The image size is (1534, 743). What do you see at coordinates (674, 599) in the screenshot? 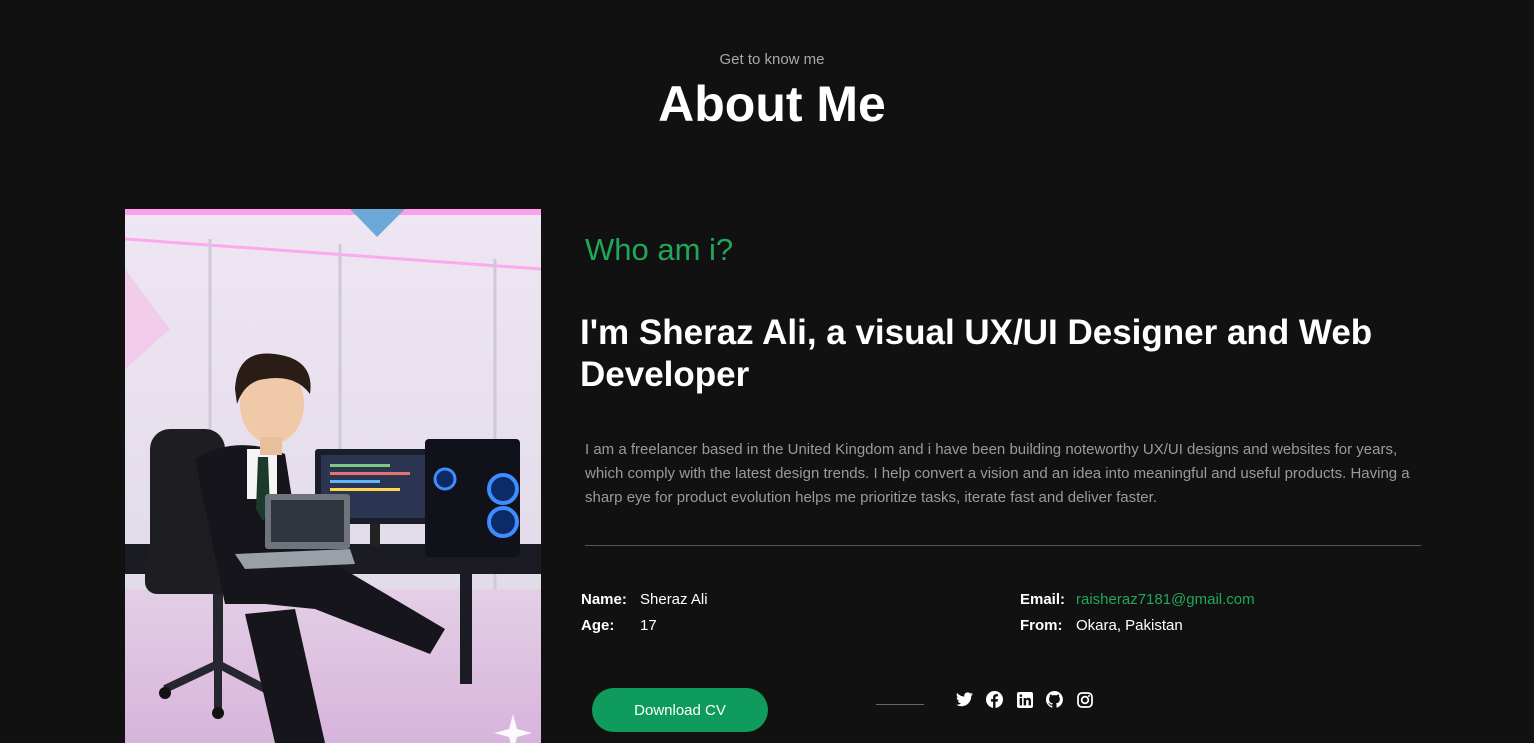
I see `name-value: Sheraz Ali` at bounding box center [674, 599].